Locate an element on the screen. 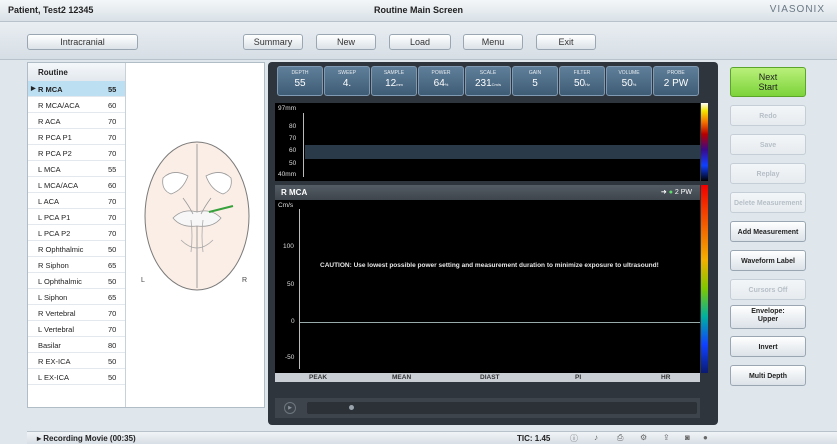  probe-icon: ♪ is located at coordinates (596, 437).